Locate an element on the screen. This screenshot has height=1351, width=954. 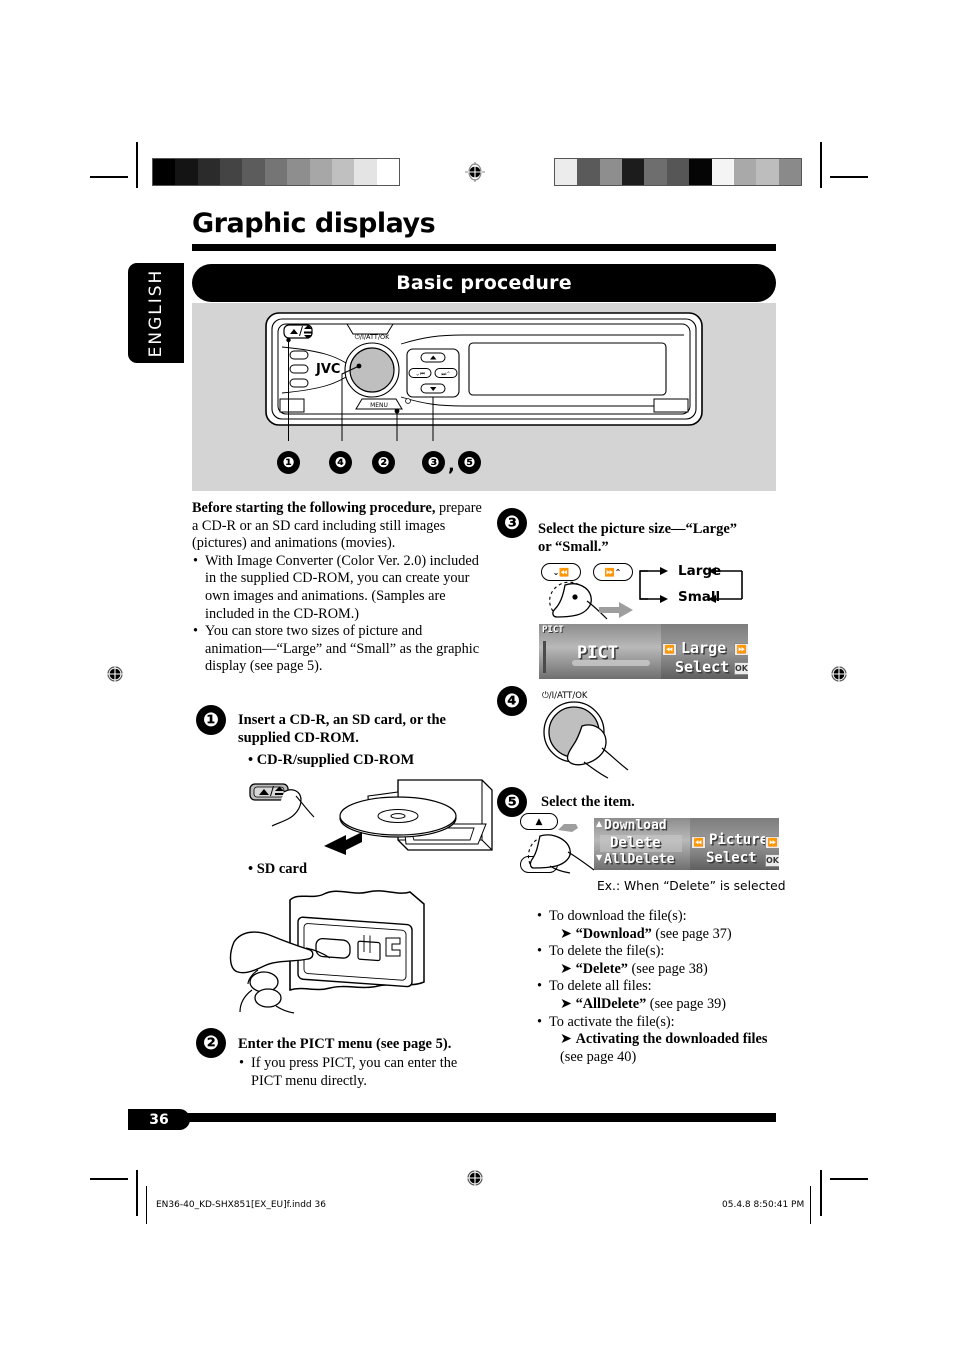
step-2-badge: ❷ is located at coordinates (211, 1043).